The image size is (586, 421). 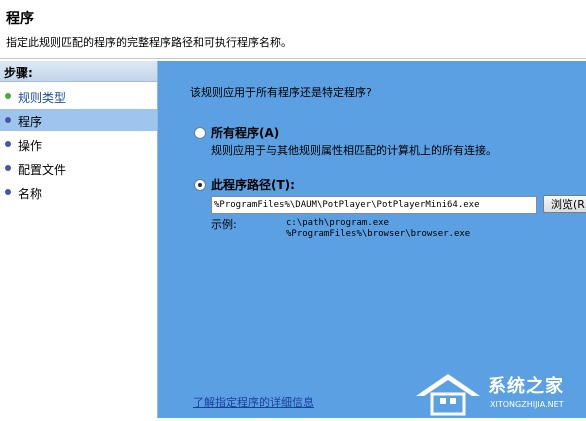 I want to click on step-done-icon, so click(x=8, y=96).